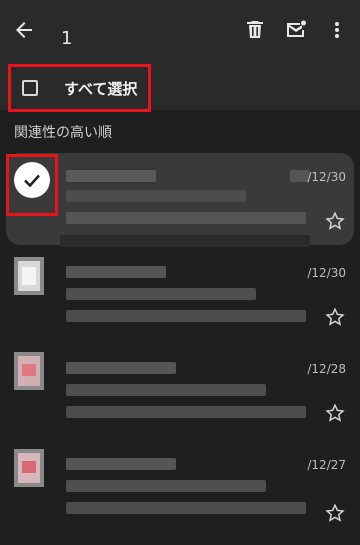 The width and height of the screenshot is (360, 545). Describe the element at coordinates (100, 88) in the screenshot. I see `select-all-label: すべて選択` at that location.